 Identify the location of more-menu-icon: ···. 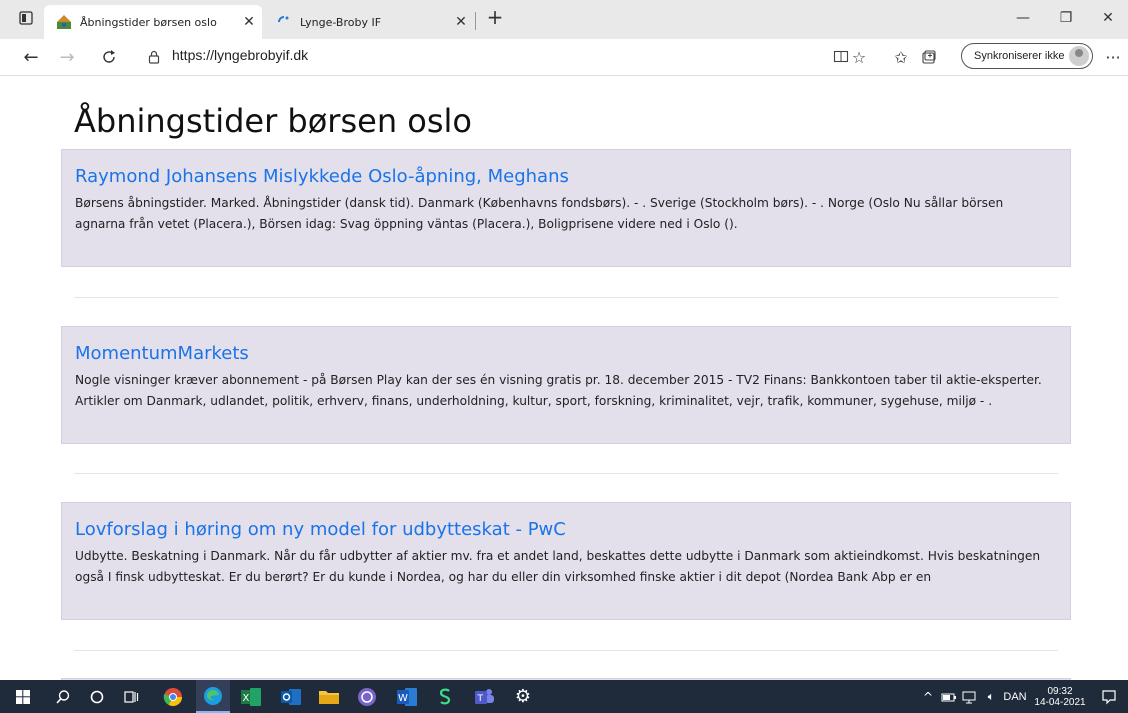
(1113, 57).